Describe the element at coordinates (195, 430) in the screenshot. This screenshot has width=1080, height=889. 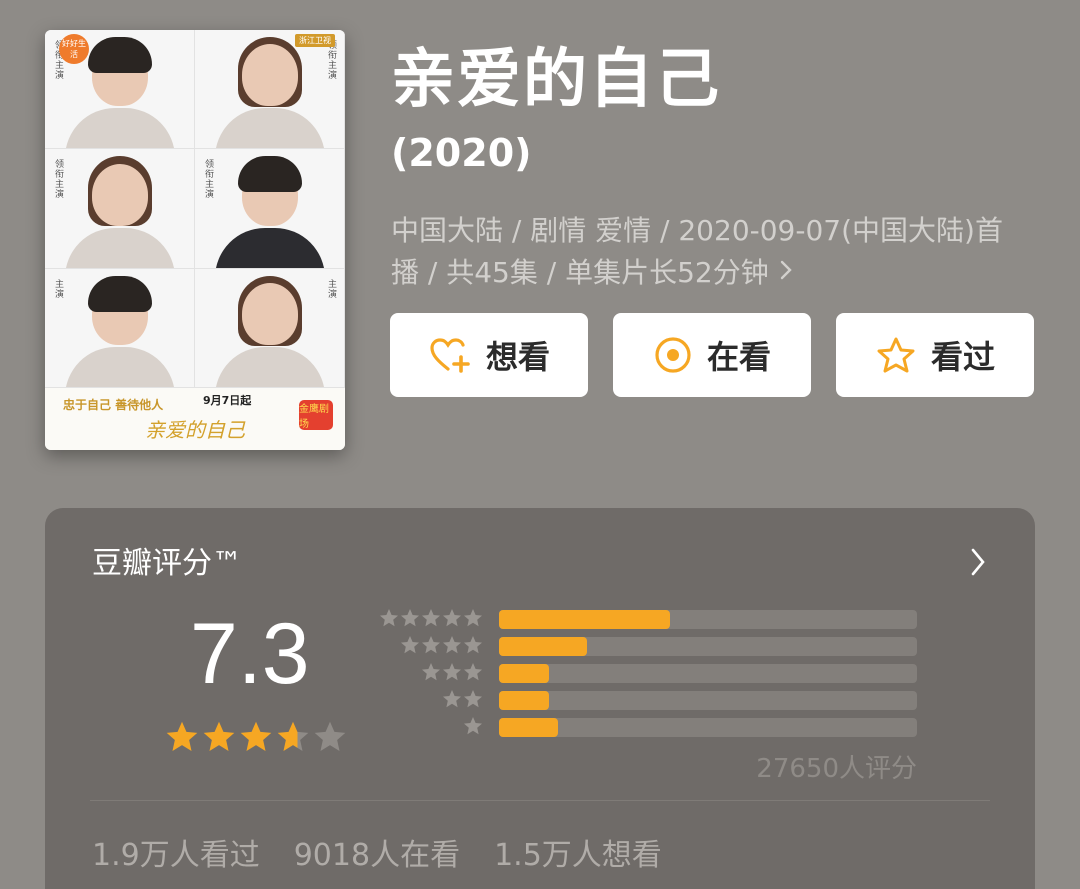
I see `poster-logo-text: 亲爱的自己` at that location.